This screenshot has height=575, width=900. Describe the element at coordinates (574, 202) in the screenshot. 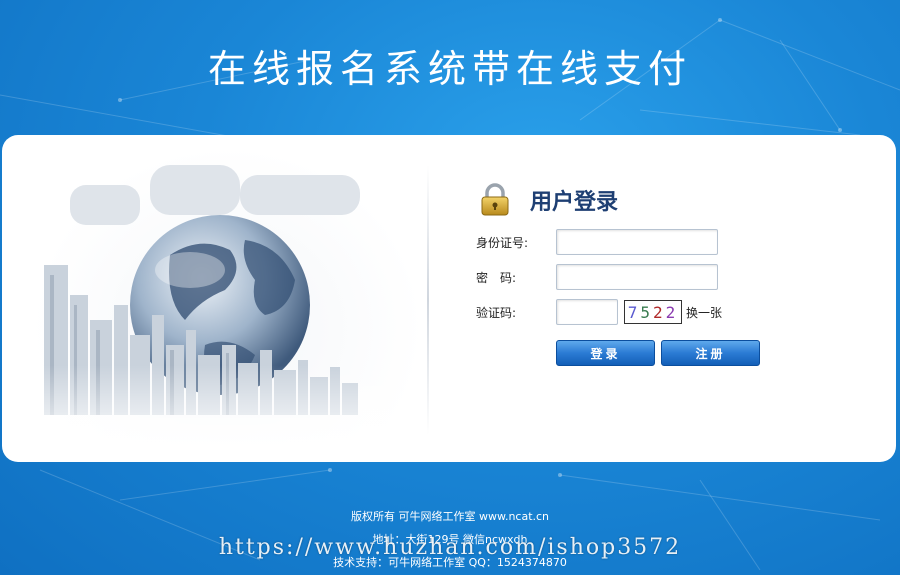

I see `login-title: 用户登录` at that location.